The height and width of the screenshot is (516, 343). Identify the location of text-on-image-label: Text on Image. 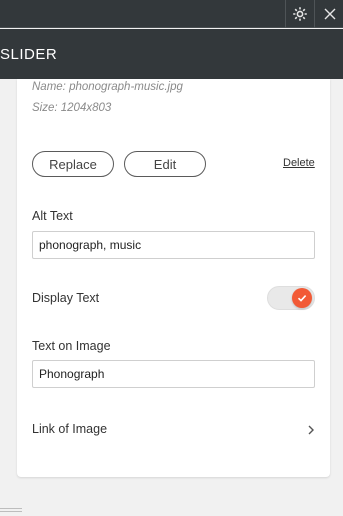
(71, 346).